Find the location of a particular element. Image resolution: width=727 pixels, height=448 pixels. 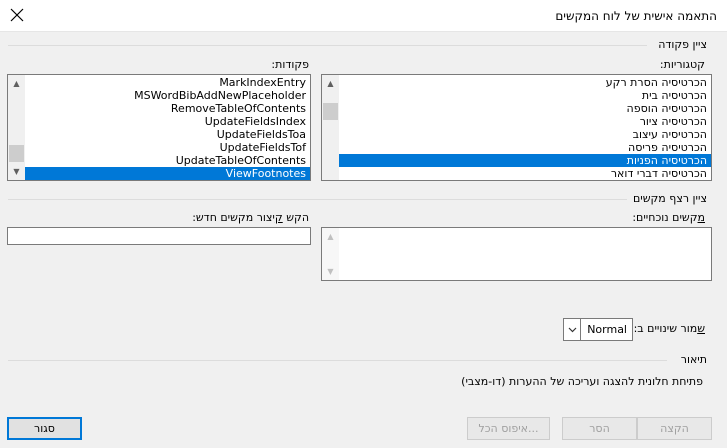

save-in-value: Normal is located at coordinates (607, 329).